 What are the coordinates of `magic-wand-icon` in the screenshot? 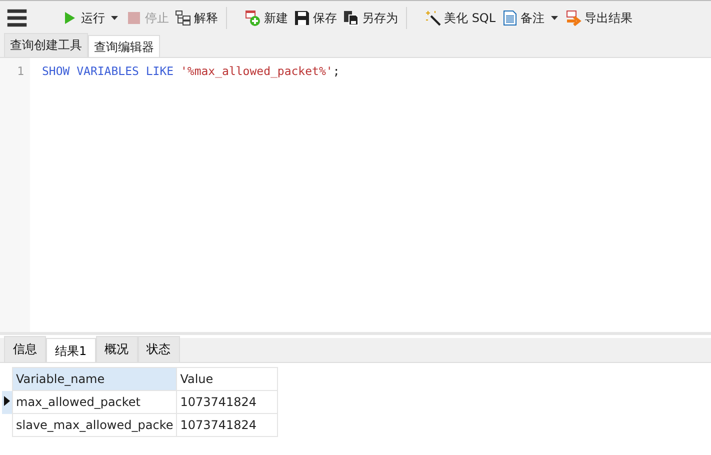 It's located at (433, 18).